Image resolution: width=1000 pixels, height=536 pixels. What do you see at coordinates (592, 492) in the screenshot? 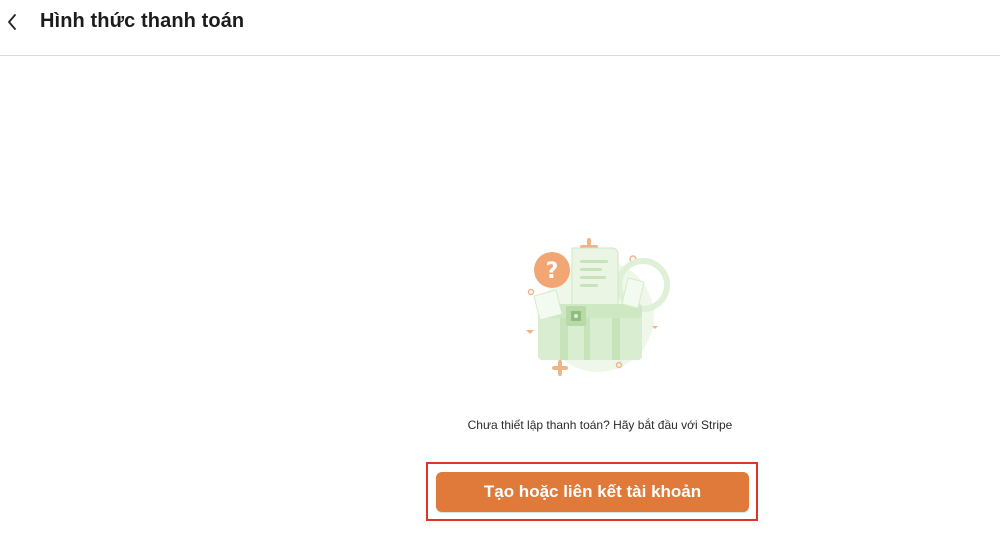
I see `create-or-link-account-button: Tạo hoặc liên kết tài khoản` at bounding box center [592, 492].